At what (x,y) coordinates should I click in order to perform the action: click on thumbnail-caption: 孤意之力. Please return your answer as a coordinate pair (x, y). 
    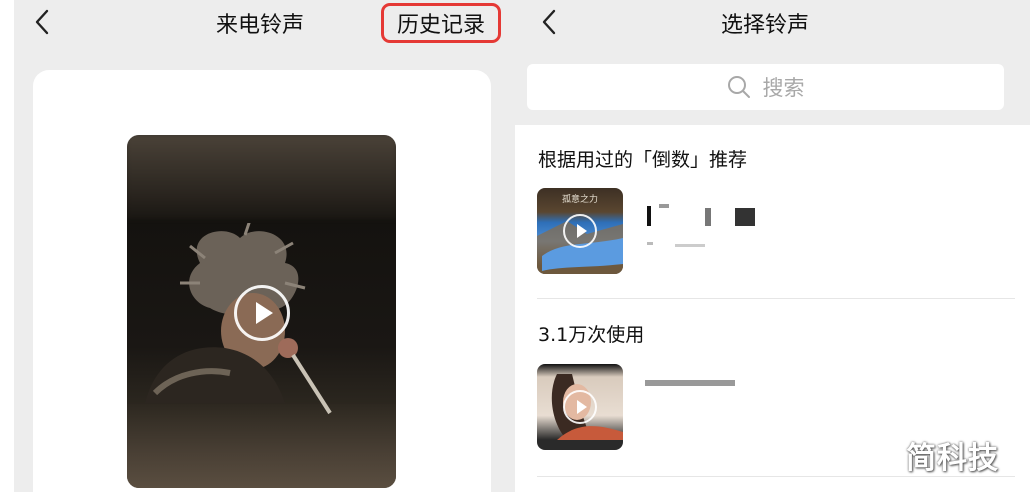
    Looking at the image, I should click on (579, 200).